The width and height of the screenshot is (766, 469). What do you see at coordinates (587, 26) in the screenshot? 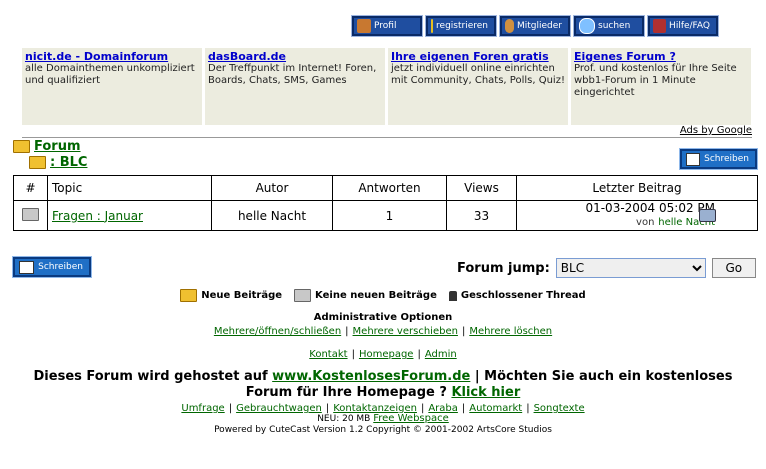
I see `search-icon` at bounding box center [587, 26].